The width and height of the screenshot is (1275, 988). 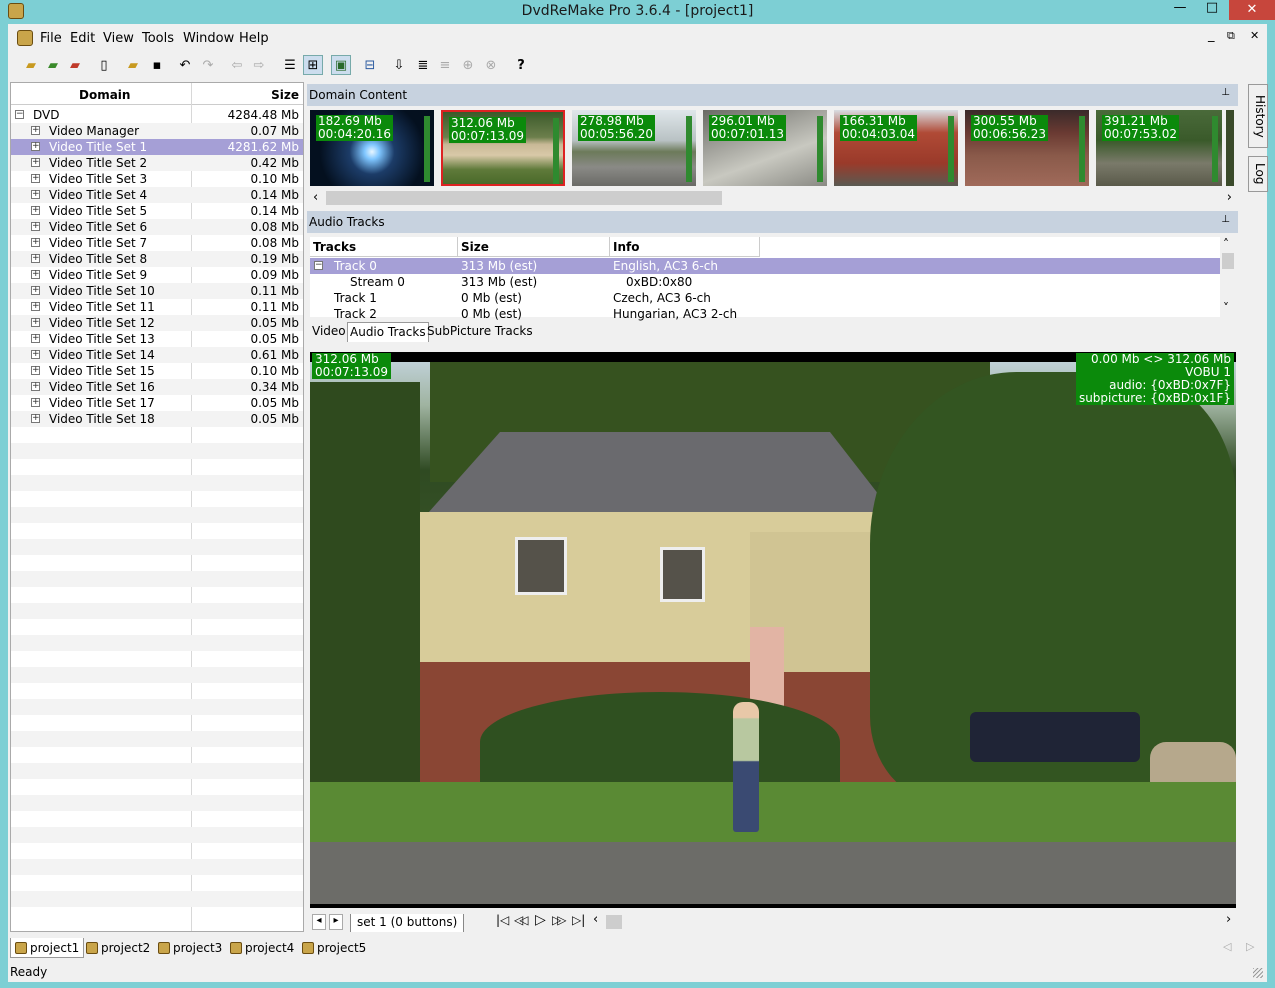 What do you see at coordinates (423, 65) in the screenshot?
I see `edit-list-icon: ≣` at bounding box center [423, 65].